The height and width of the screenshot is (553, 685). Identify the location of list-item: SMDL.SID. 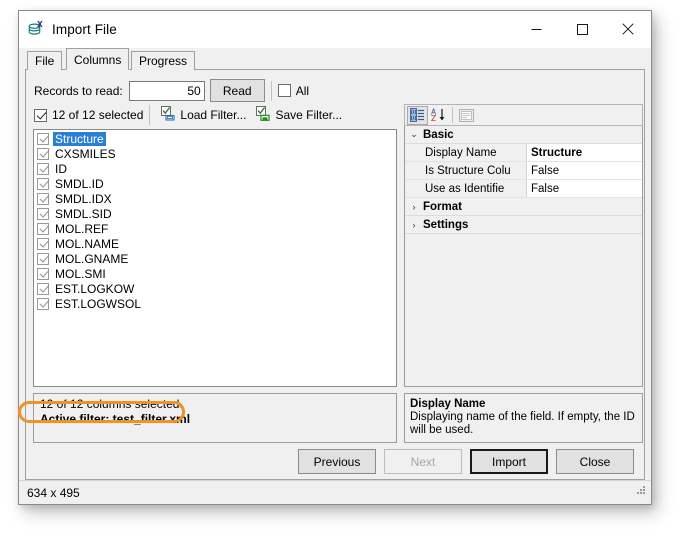
(215, 213).